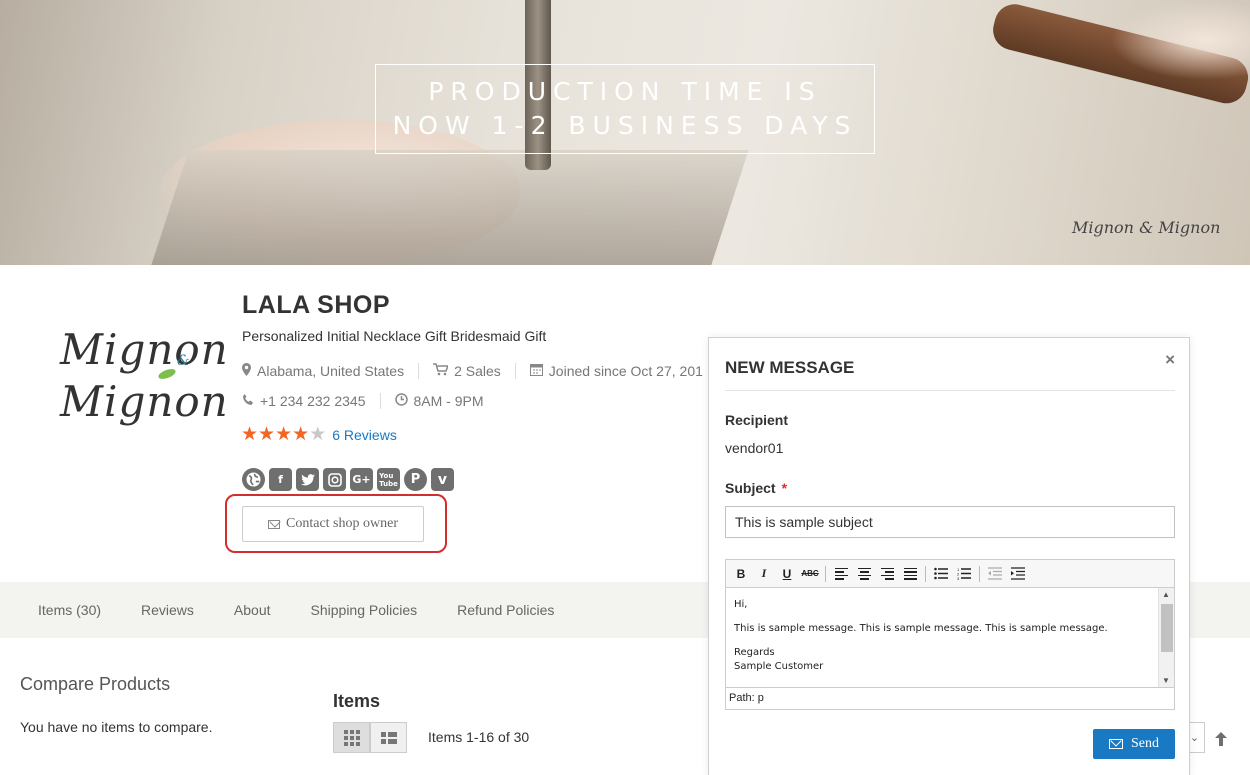 The width and height of the screenshot is (1250, 775). I want to click on logo-ampersand: &, so click(183, 361).